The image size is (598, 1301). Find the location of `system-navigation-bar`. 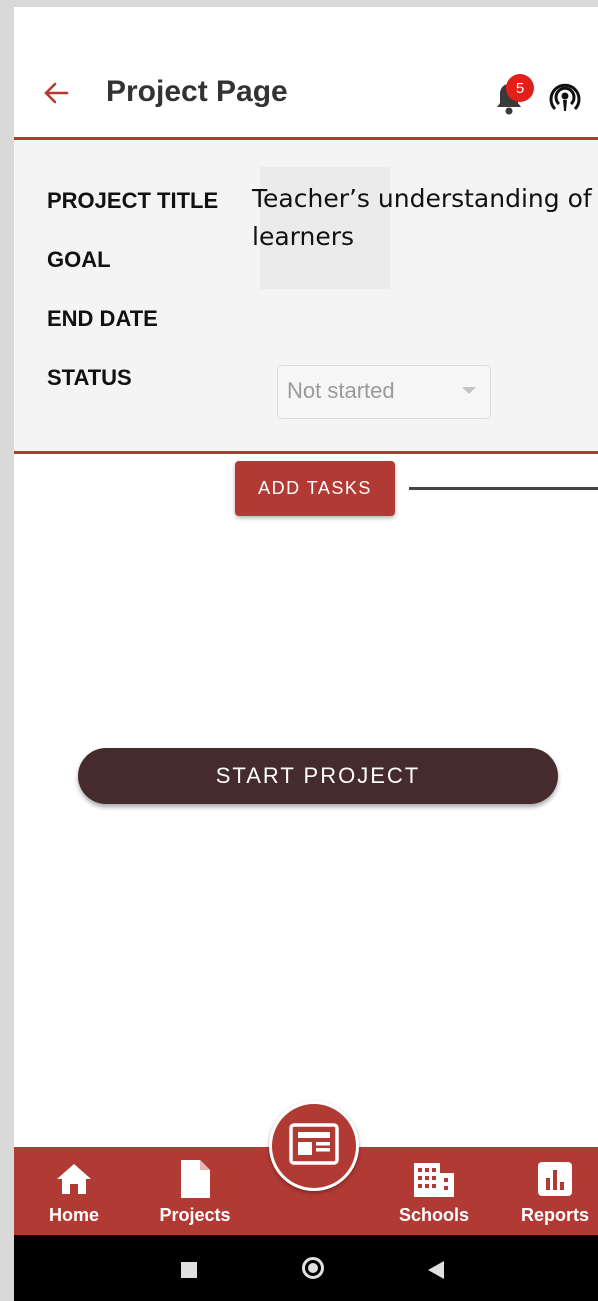

system-navigation-bar is located at coordinates (306, 1268).